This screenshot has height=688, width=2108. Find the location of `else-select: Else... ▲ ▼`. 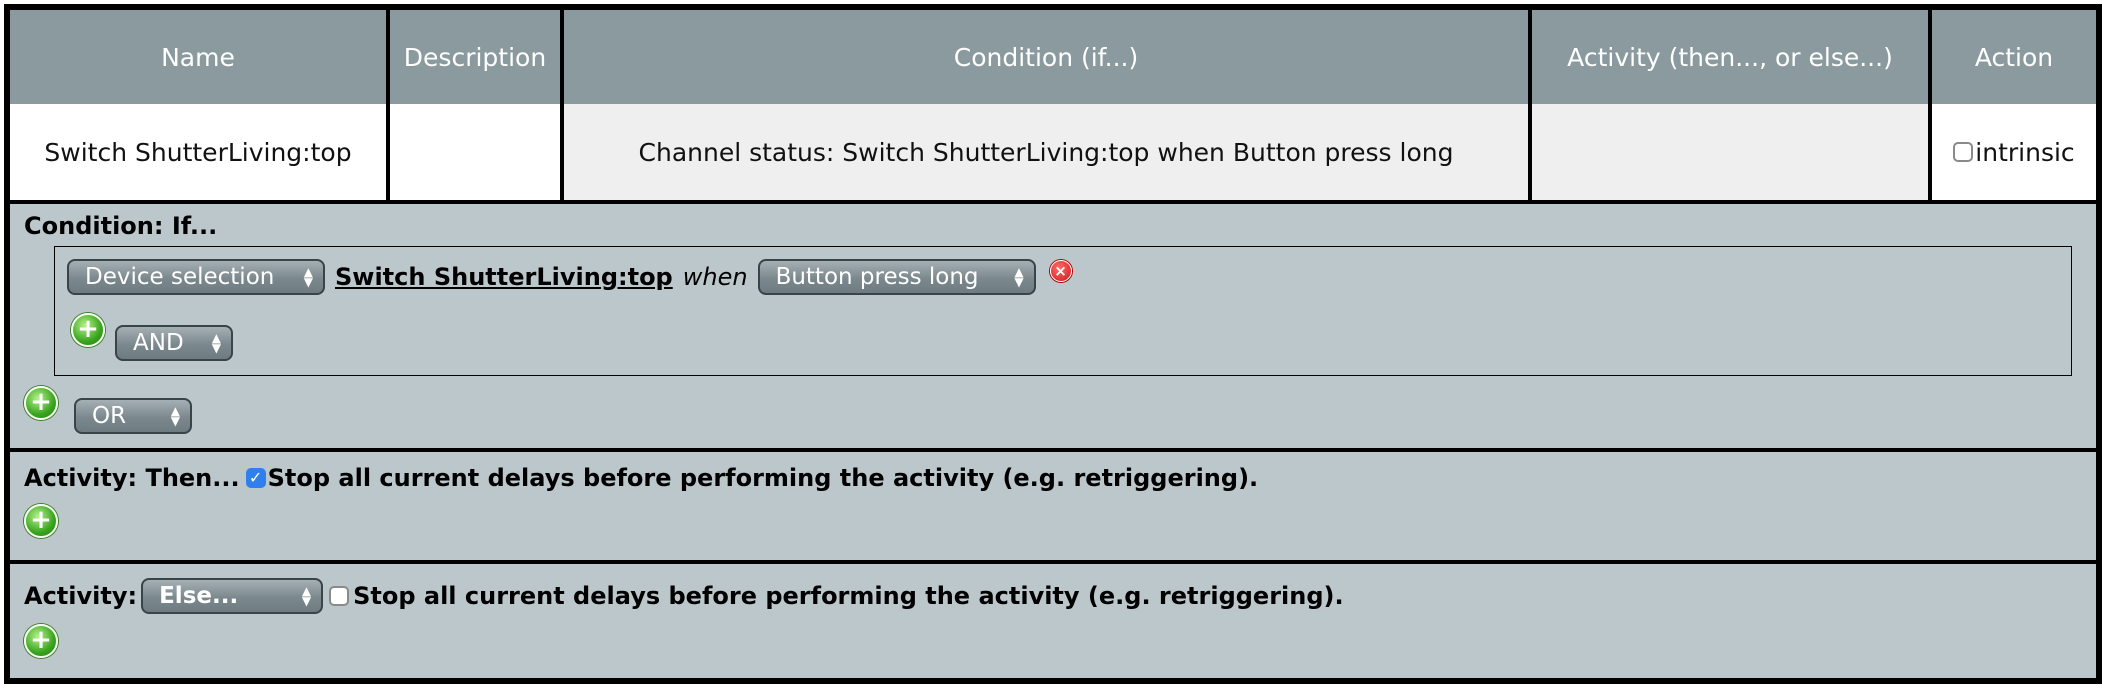

else-select: Else... ▲ ▼ is located at coordinates (232, 596).